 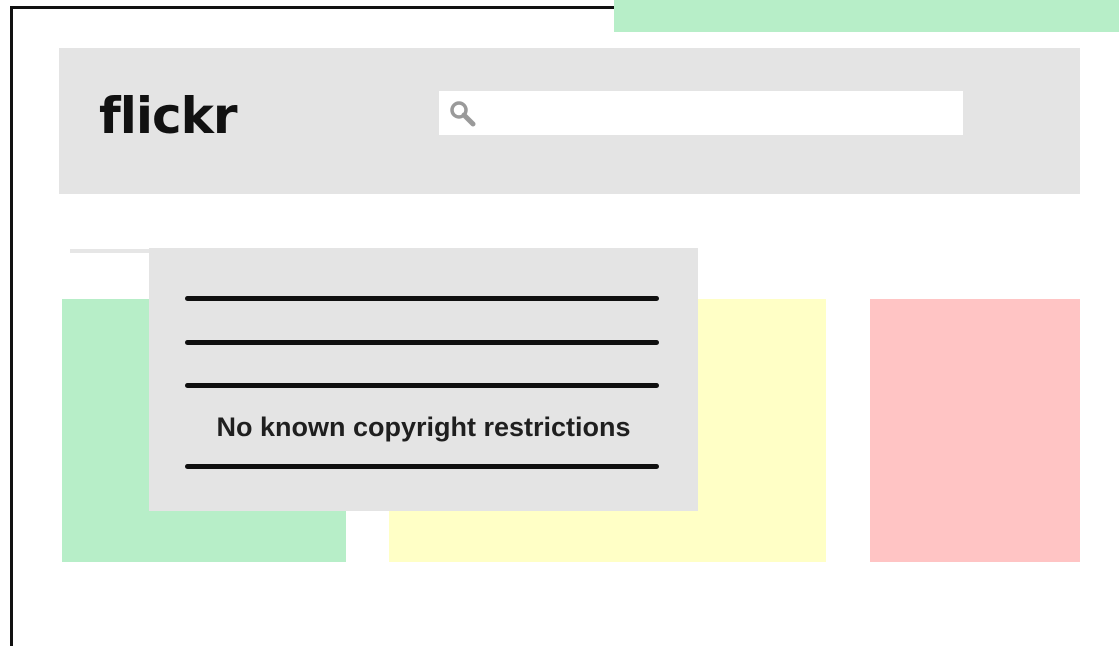 I want to click on photo-card, so click(x=975, y=430).